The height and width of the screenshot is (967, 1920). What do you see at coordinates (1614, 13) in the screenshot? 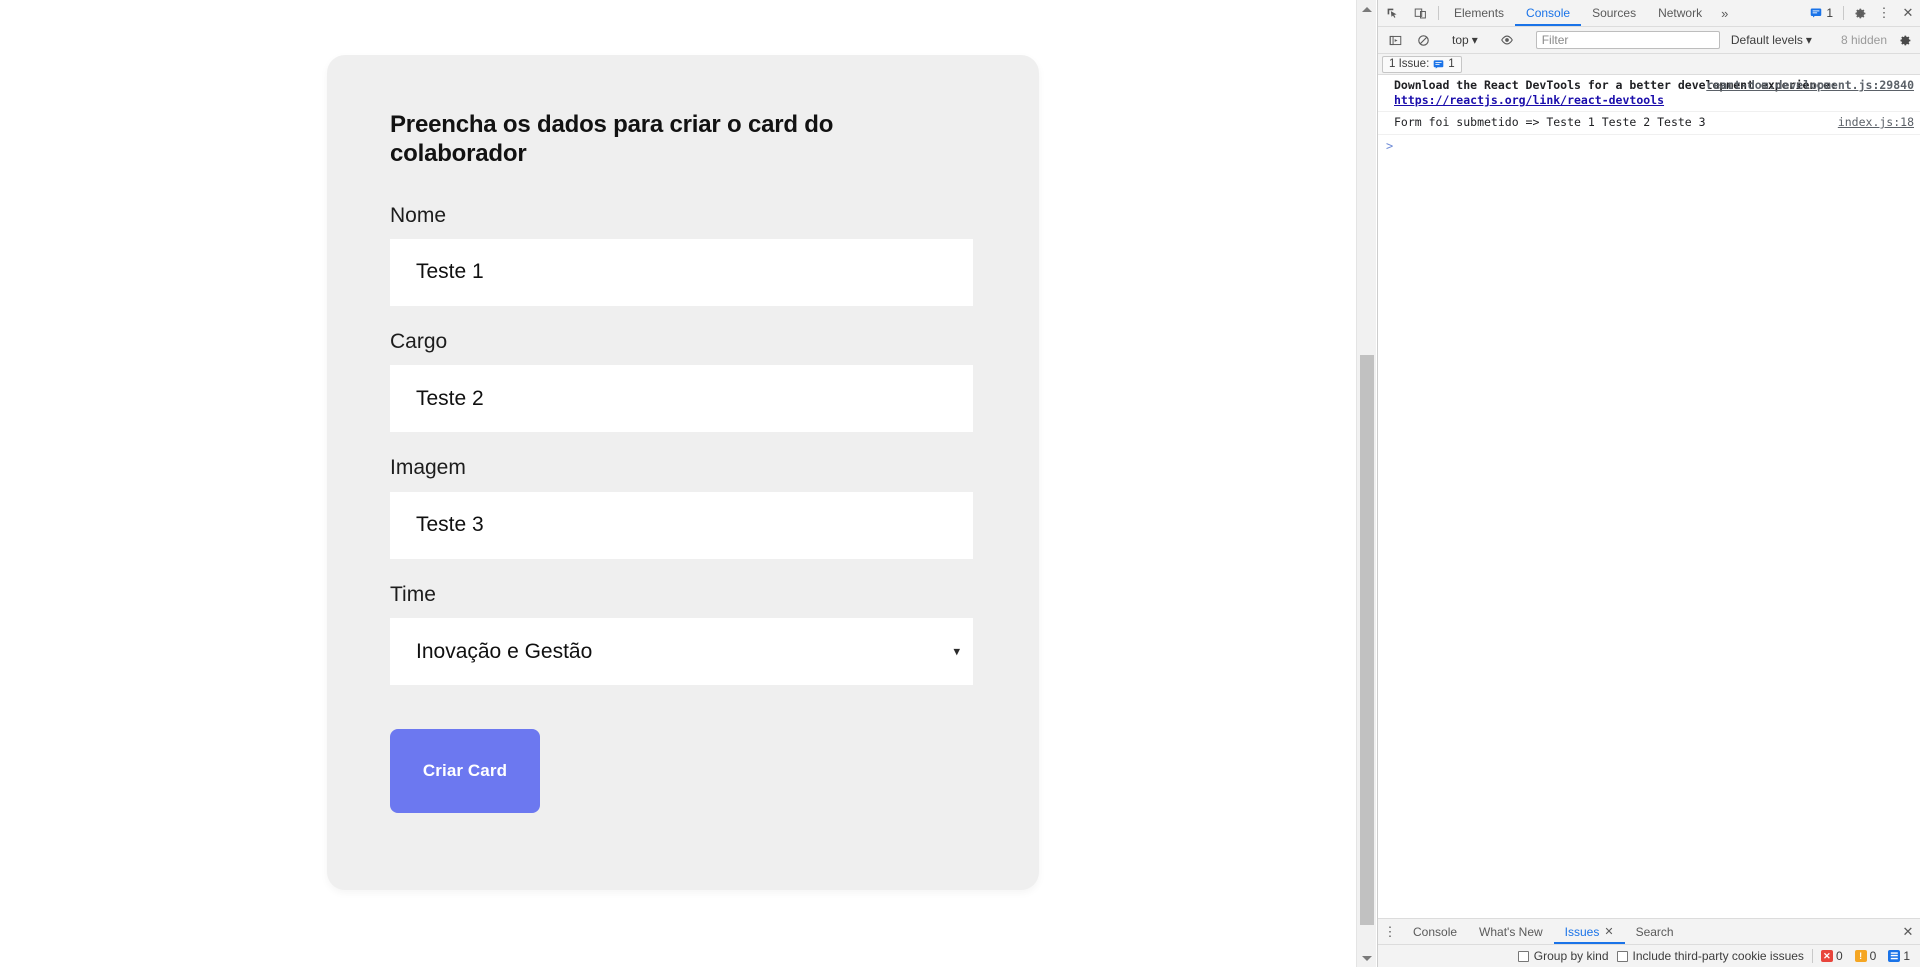
I see `tab-sources: Sources` at bounding box center [1614, 13].